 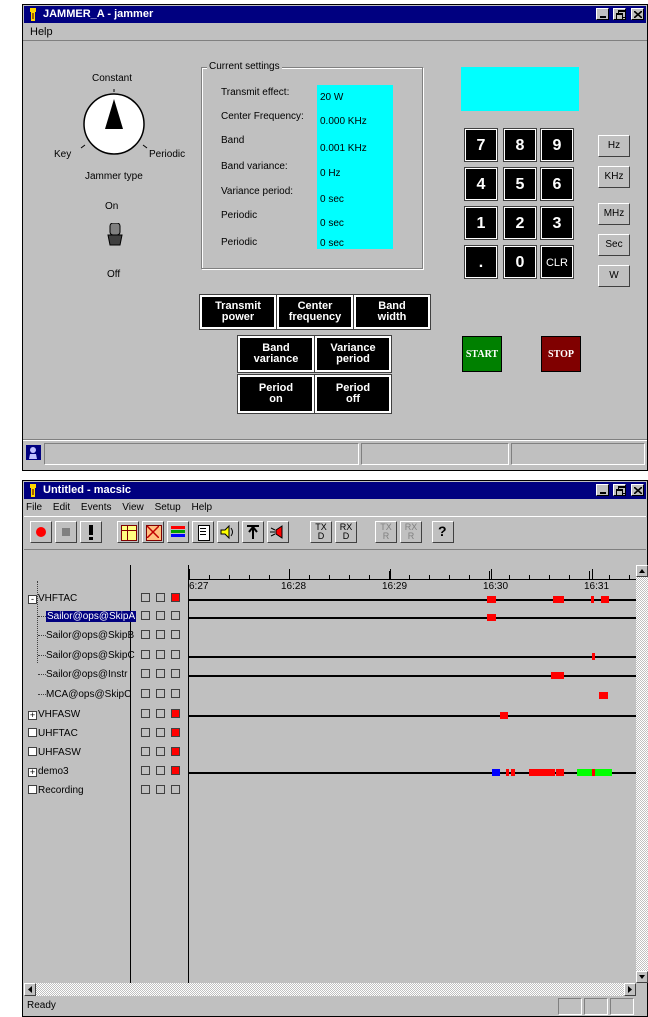 What do you see at coordinates (353, 354) in the screenshot?
I see `variance-period-button: Variance period` at bounding box center [353, 354].